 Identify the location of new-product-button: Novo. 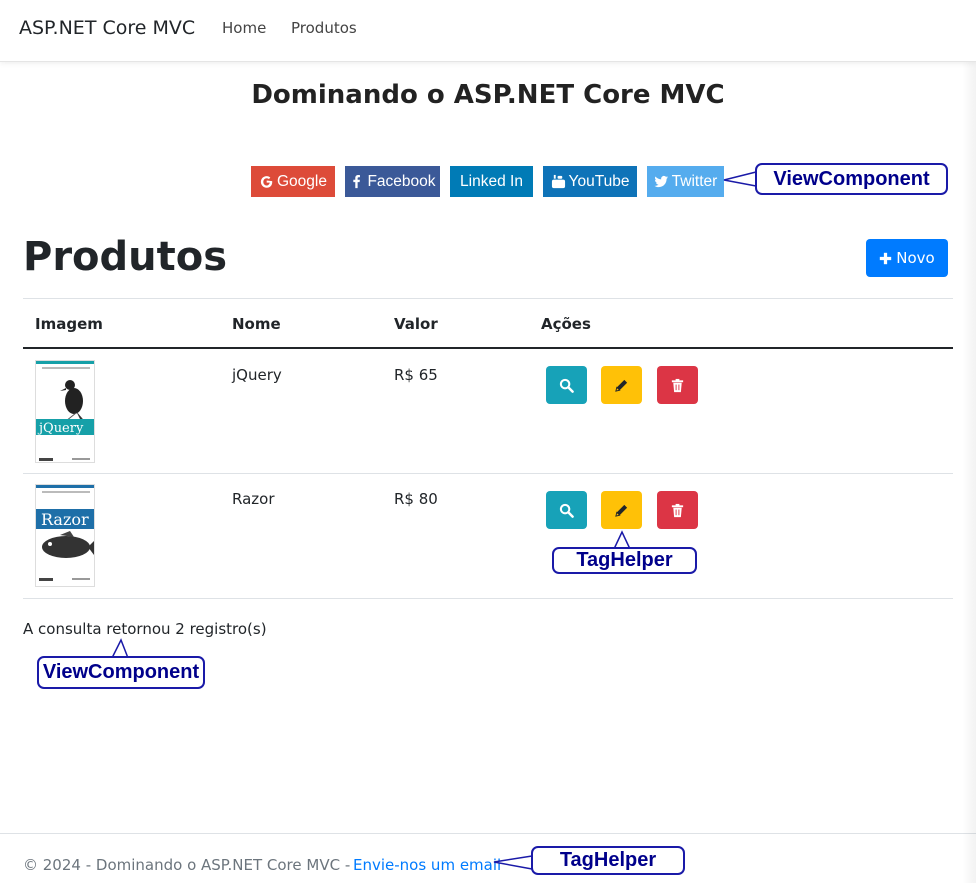
(907, 258).